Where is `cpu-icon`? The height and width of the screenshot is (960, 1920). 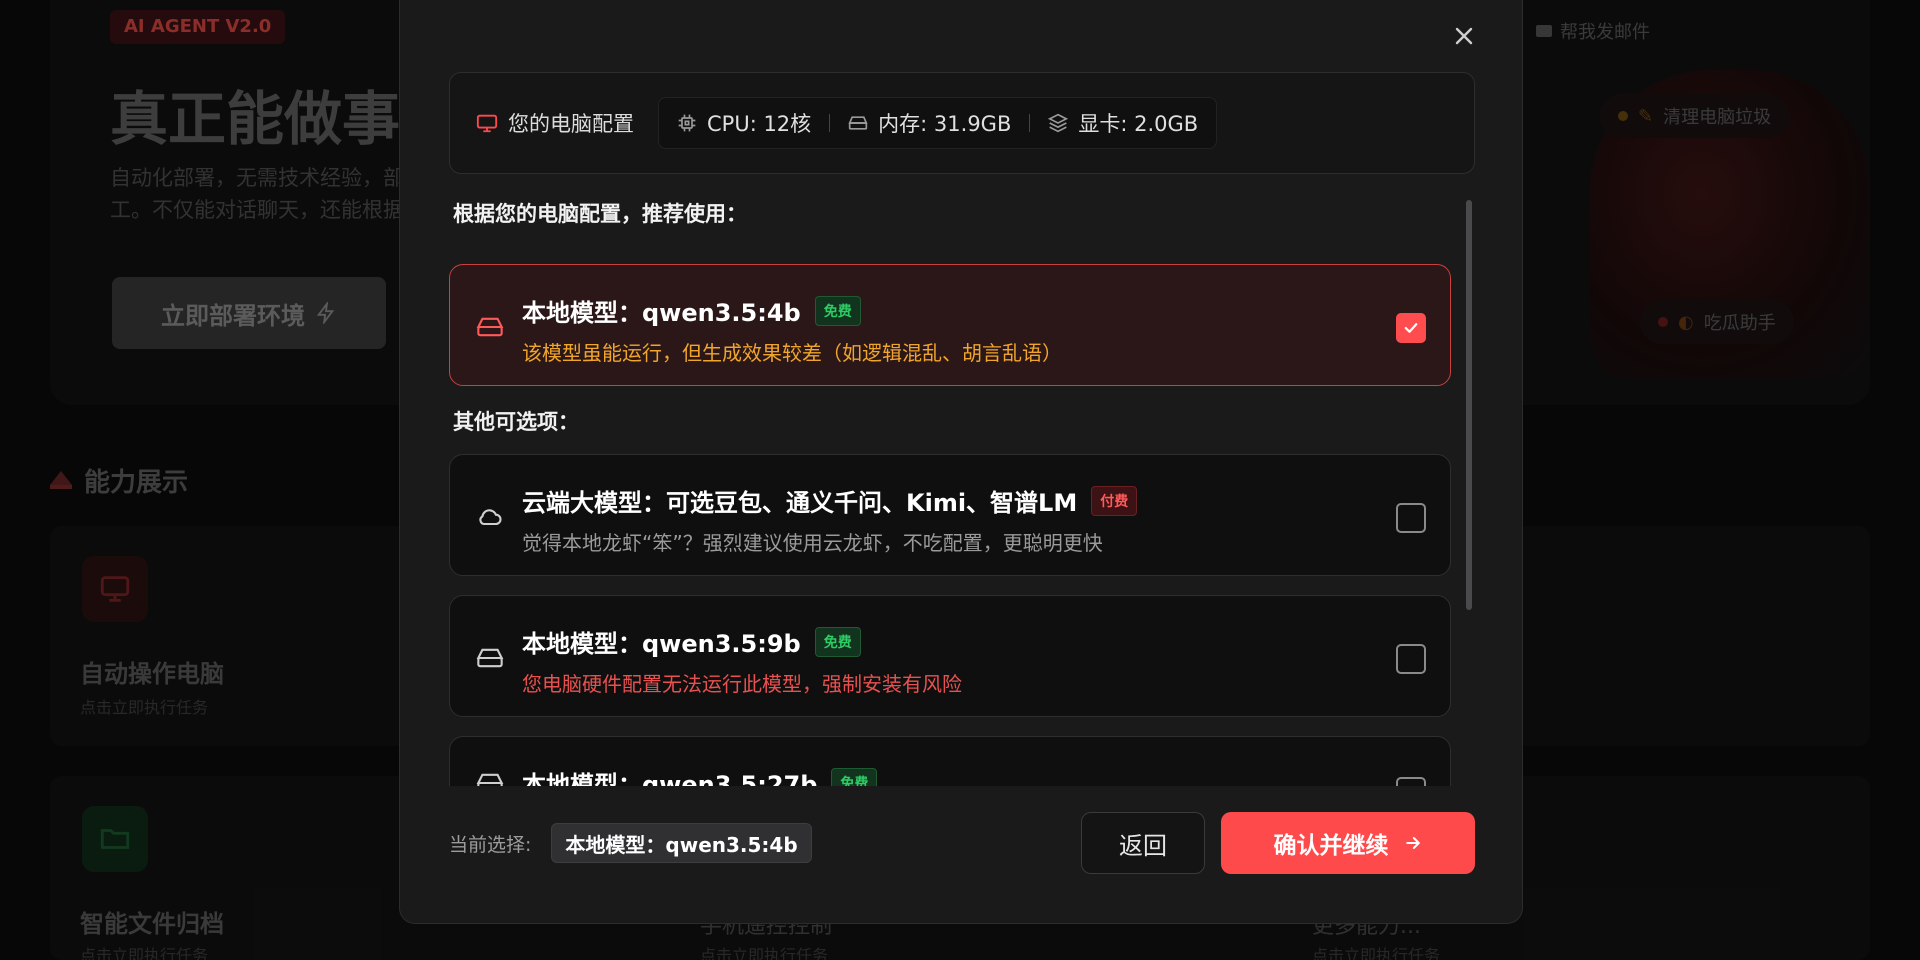
cpu-icon is located at coordinates (687, 123).